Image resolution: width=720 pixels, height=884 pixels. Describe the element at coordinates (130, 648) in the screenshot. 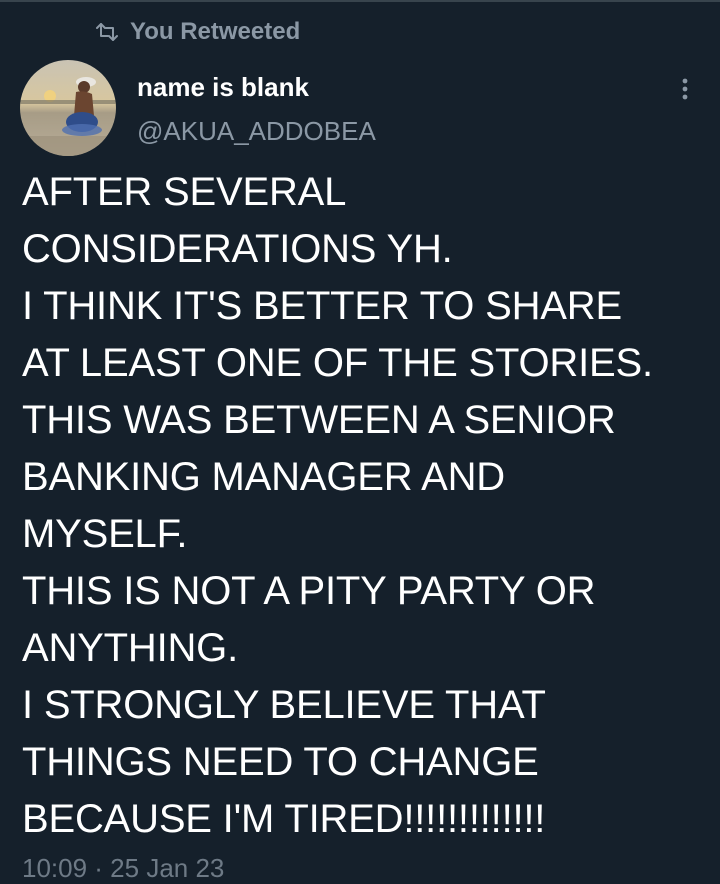

I see `tweet-line: ANYTHING.` at that location.